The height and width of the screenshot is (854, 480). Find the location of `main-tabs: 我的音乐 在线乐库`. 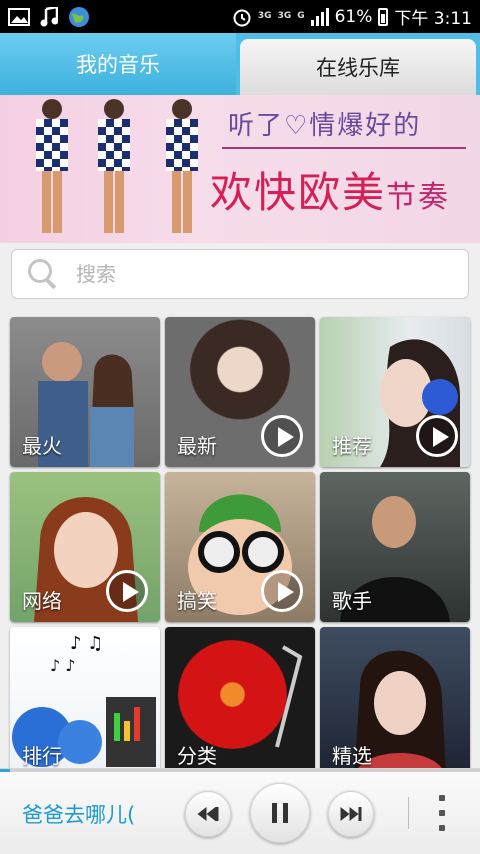

main-tabs: 我的音乐 在线乐库 is located at coordinates (240, 64).